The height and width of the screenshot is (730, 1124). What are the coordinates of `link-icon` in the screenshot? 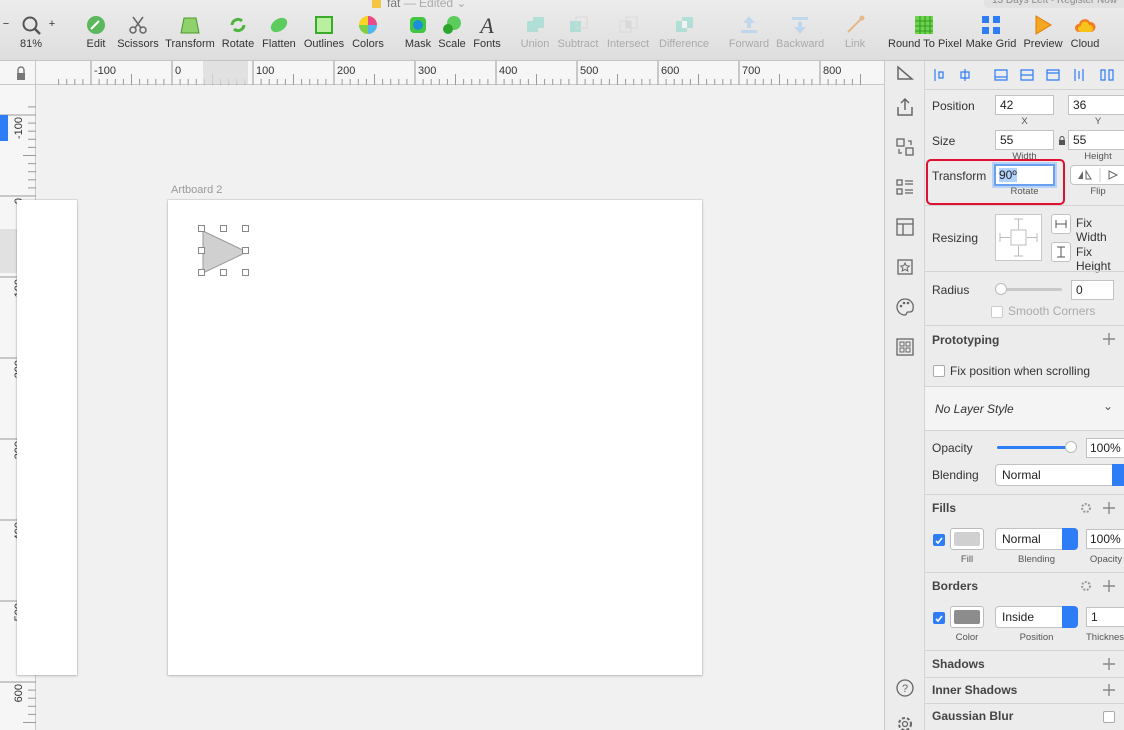 It's located at (856, 24).